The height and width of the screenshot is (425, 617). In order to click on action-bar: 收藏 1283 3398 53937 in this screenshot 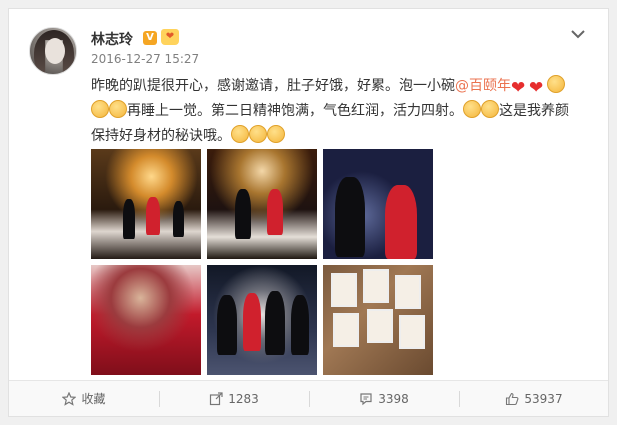, I will do `click(308, 398)`.